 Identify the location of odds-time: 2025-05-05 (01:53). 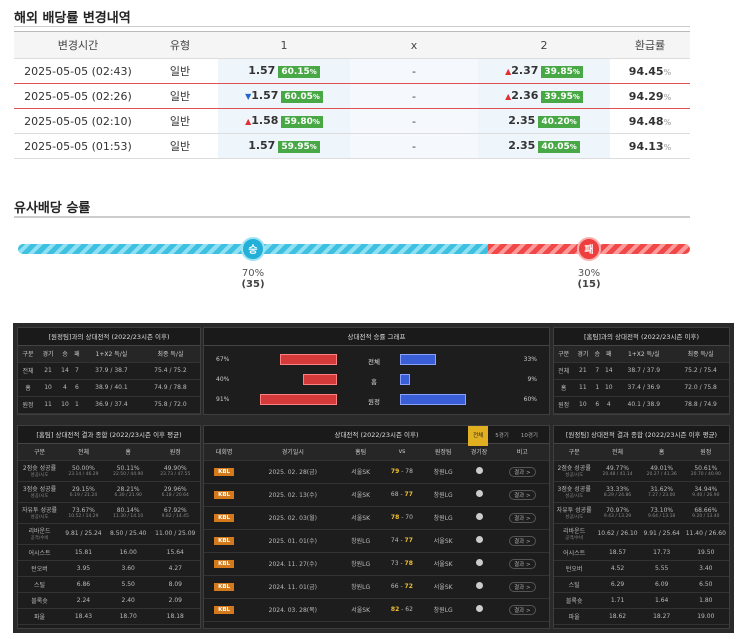
(78, 146).